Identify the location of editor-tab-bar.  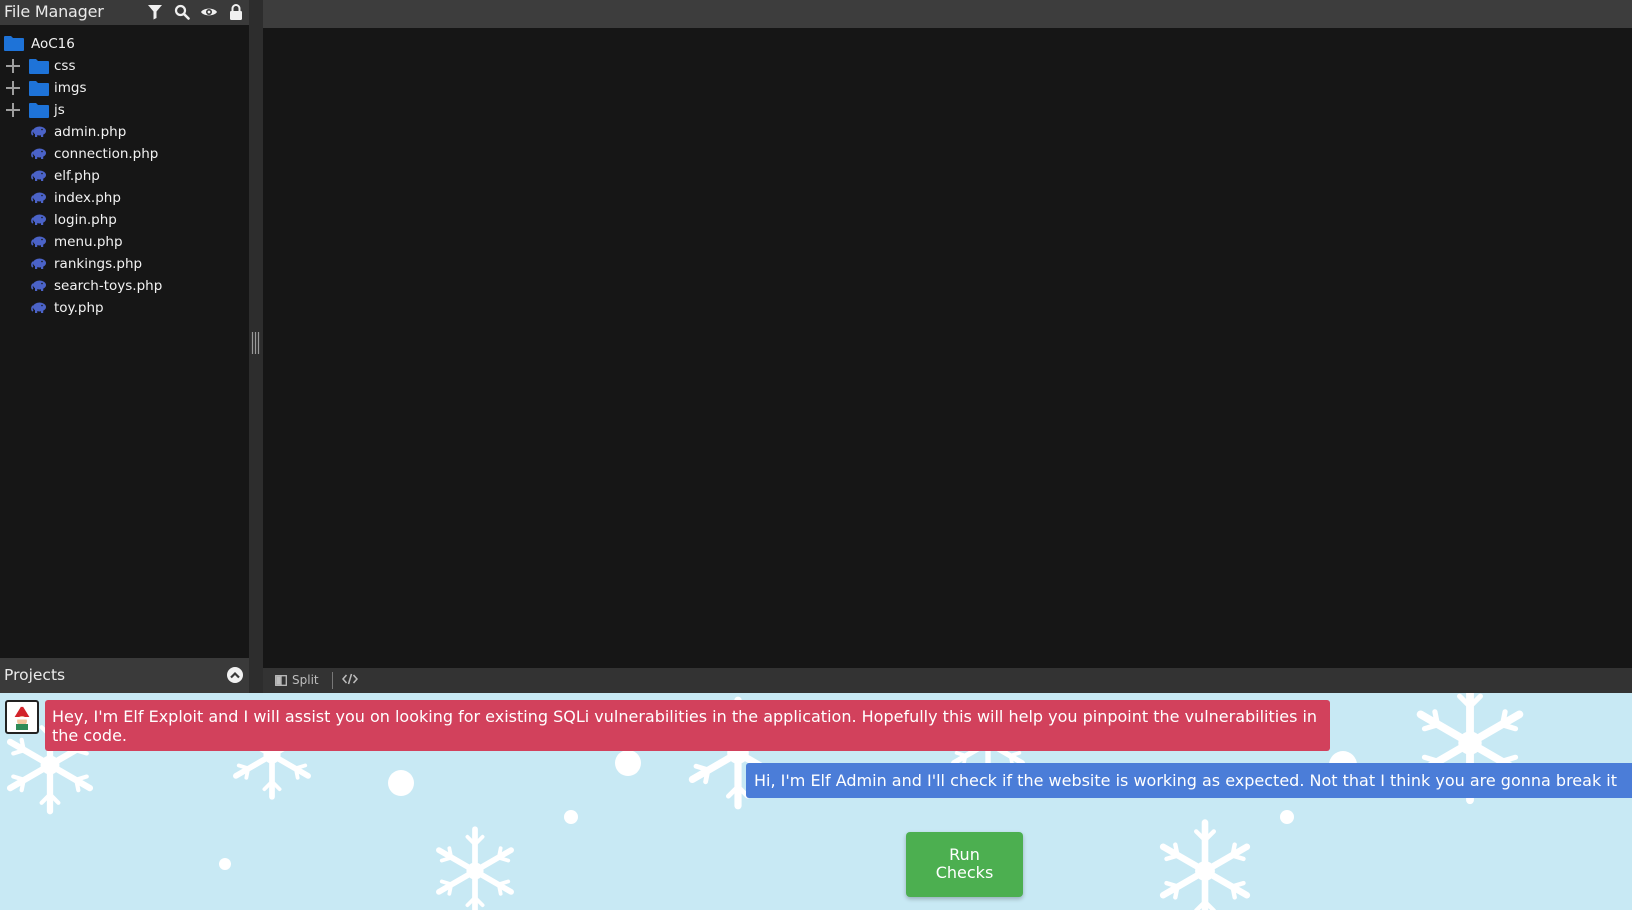
(947, 14).